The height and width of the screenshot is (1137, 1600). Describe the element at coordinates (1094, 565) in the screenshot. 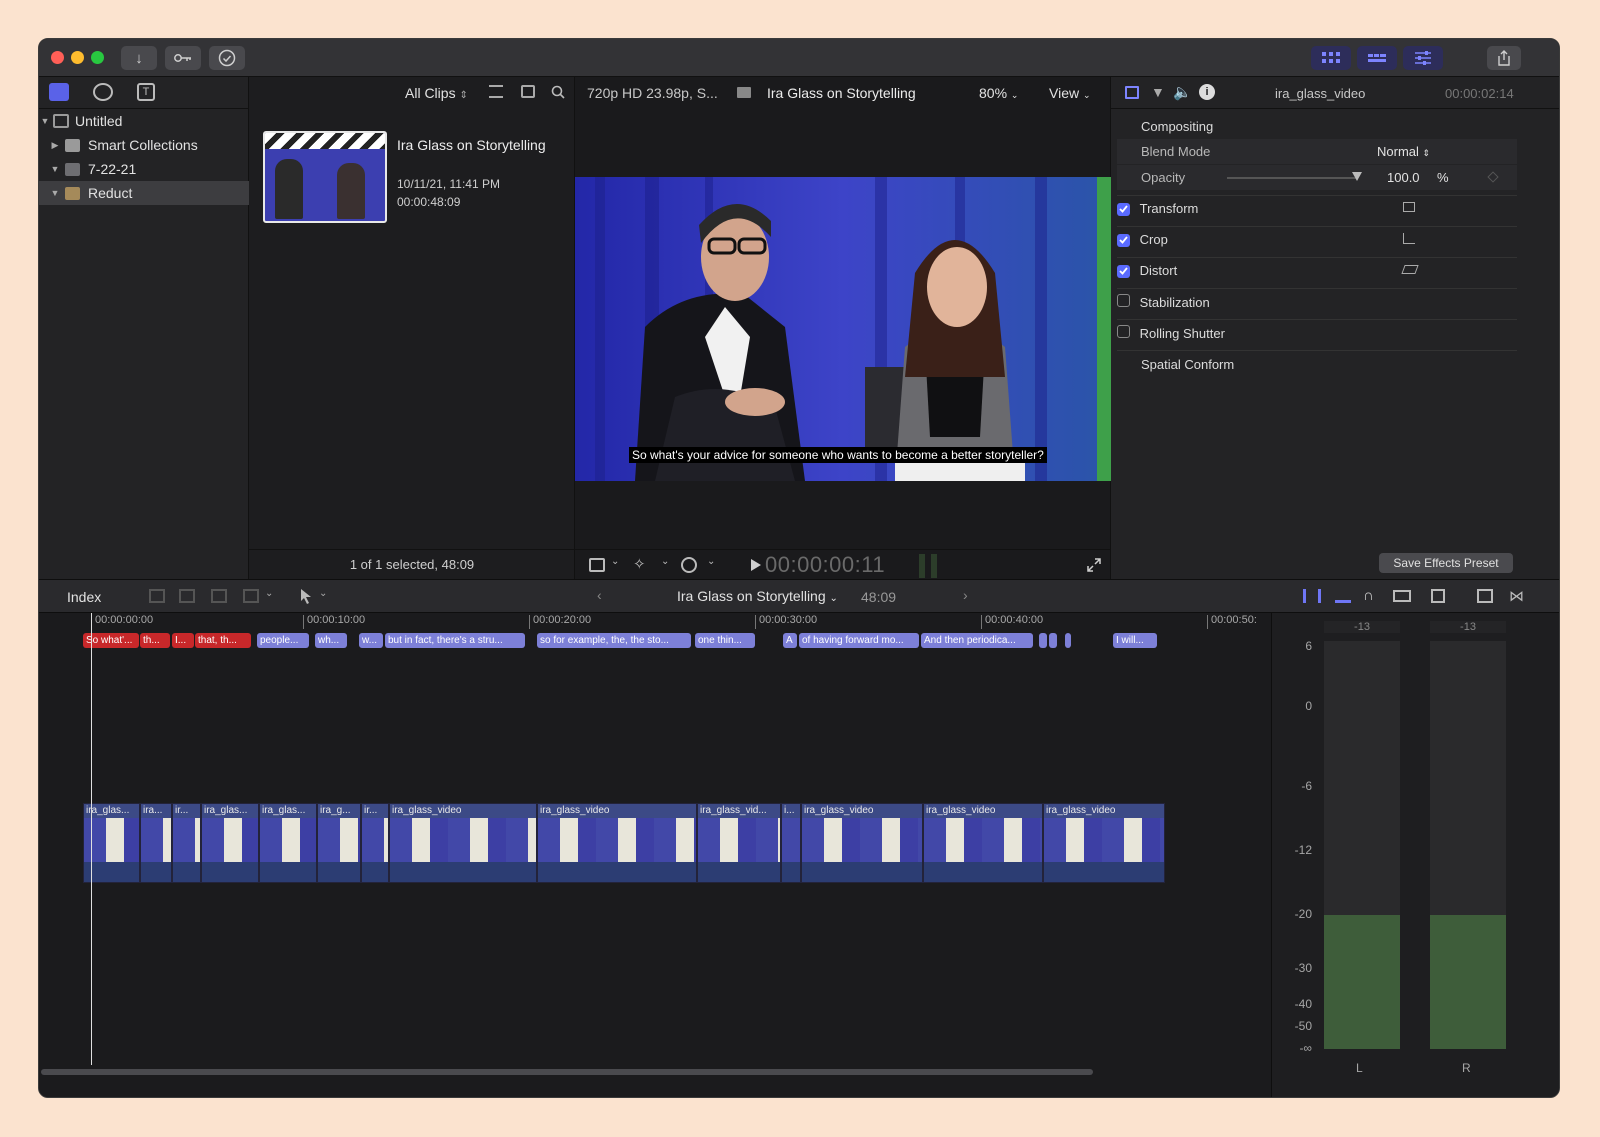

I see `fullscreen-icon` at that location.